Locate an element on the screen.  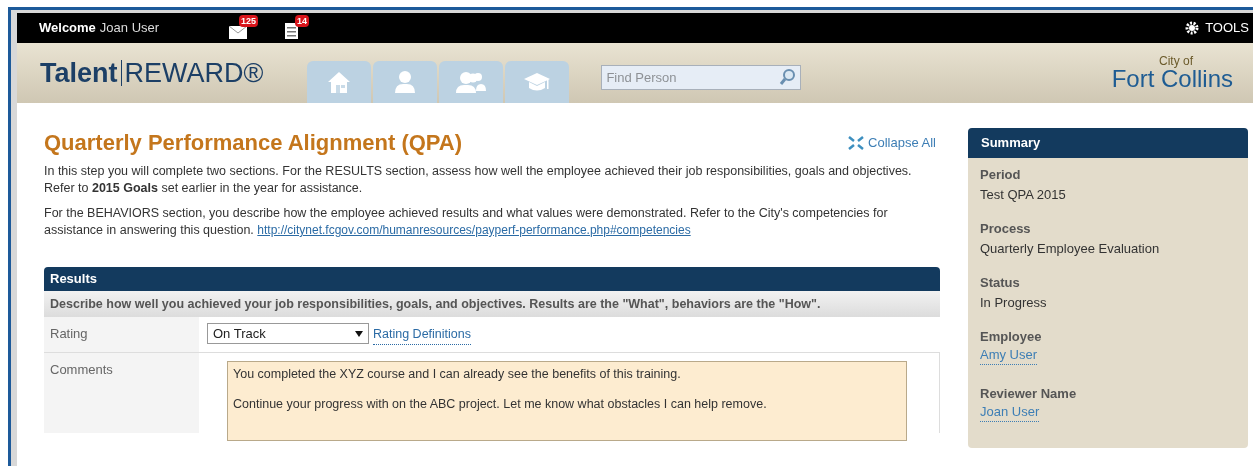
rating-dropdown: On Track is located at coordinates (288, 333).